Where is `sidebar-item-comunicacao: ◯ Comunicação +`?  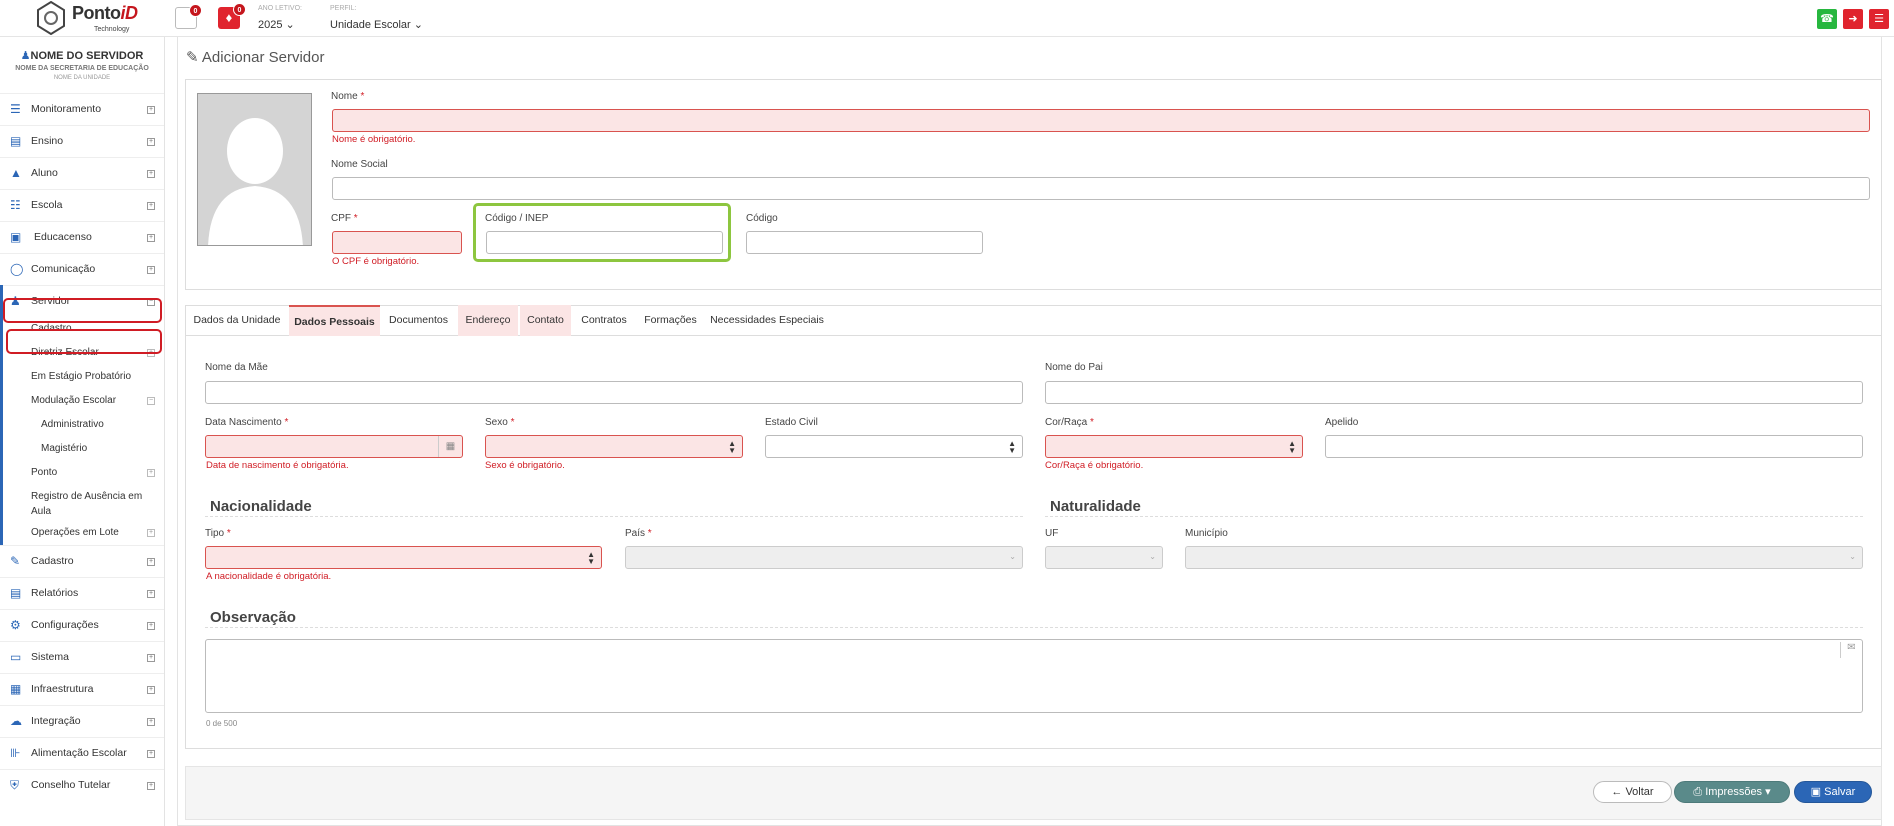
sidebar-item-comunicacao: ◯ Comunicação + is located at coordinates (82, 269).